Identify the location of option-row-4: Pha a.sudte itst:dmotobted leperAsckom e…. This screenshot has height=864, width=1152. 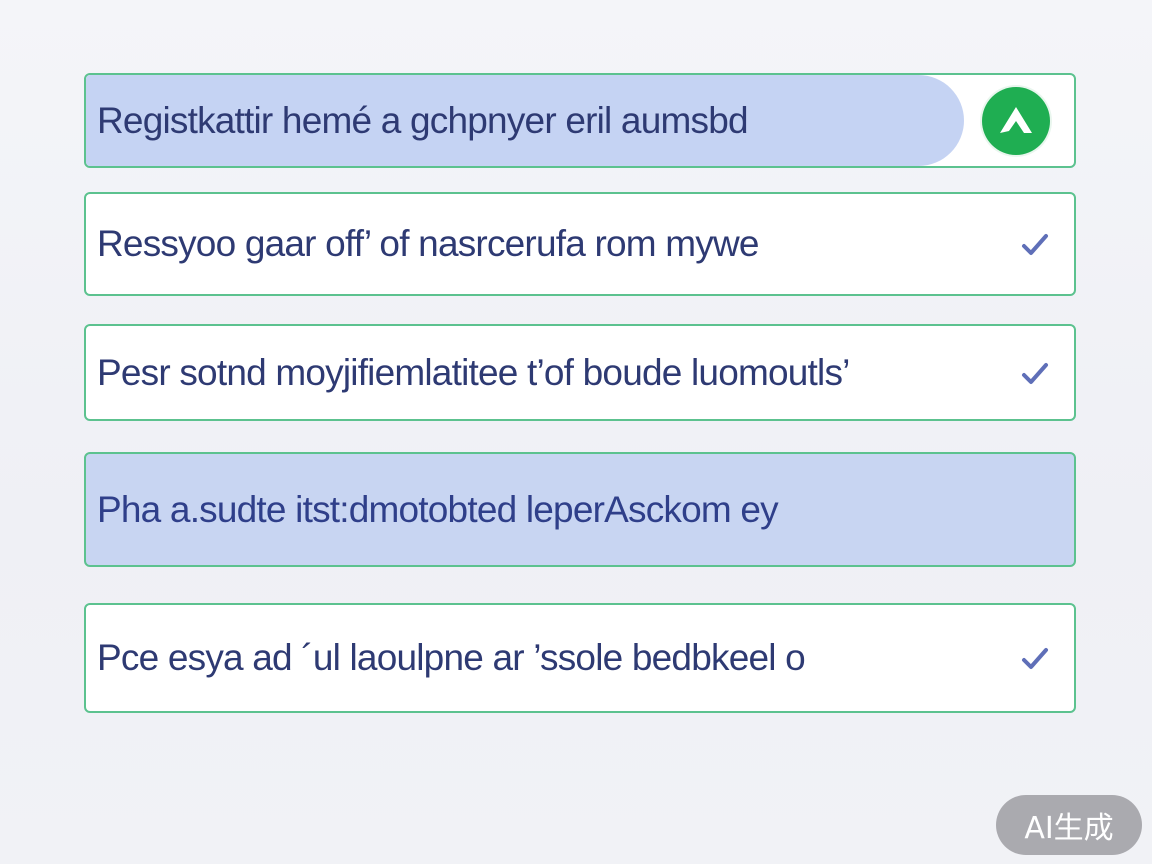
(580, 509).